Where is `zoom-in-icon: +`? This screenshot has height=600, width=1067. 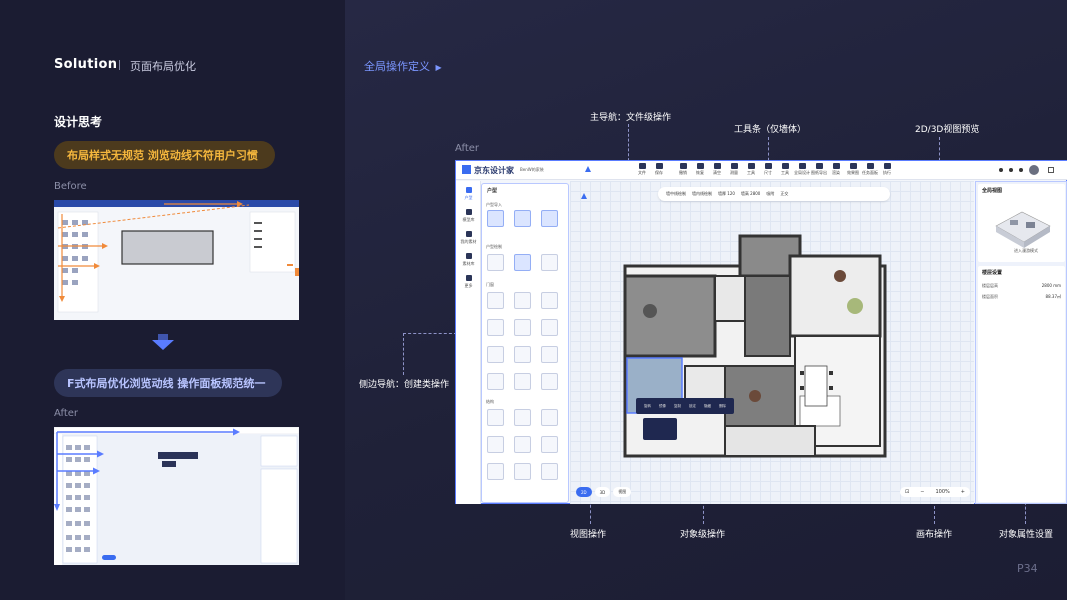 zoom-in-icon: + is located at coordinates (963, 492).